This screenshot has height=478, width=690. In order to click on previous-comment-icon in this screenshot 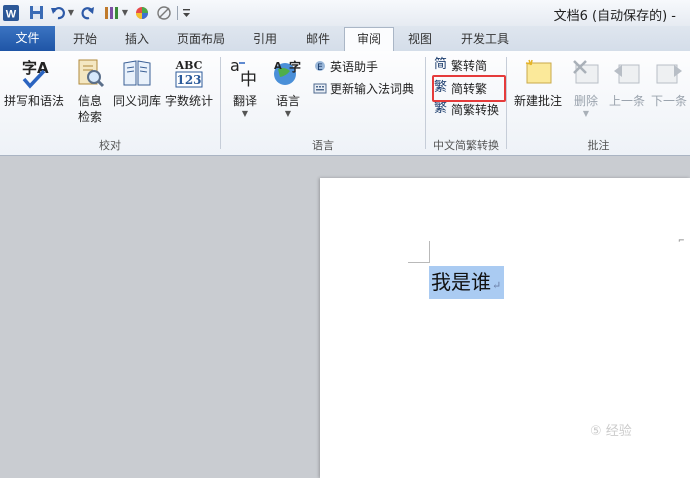, I will do `click(627, 73)`.